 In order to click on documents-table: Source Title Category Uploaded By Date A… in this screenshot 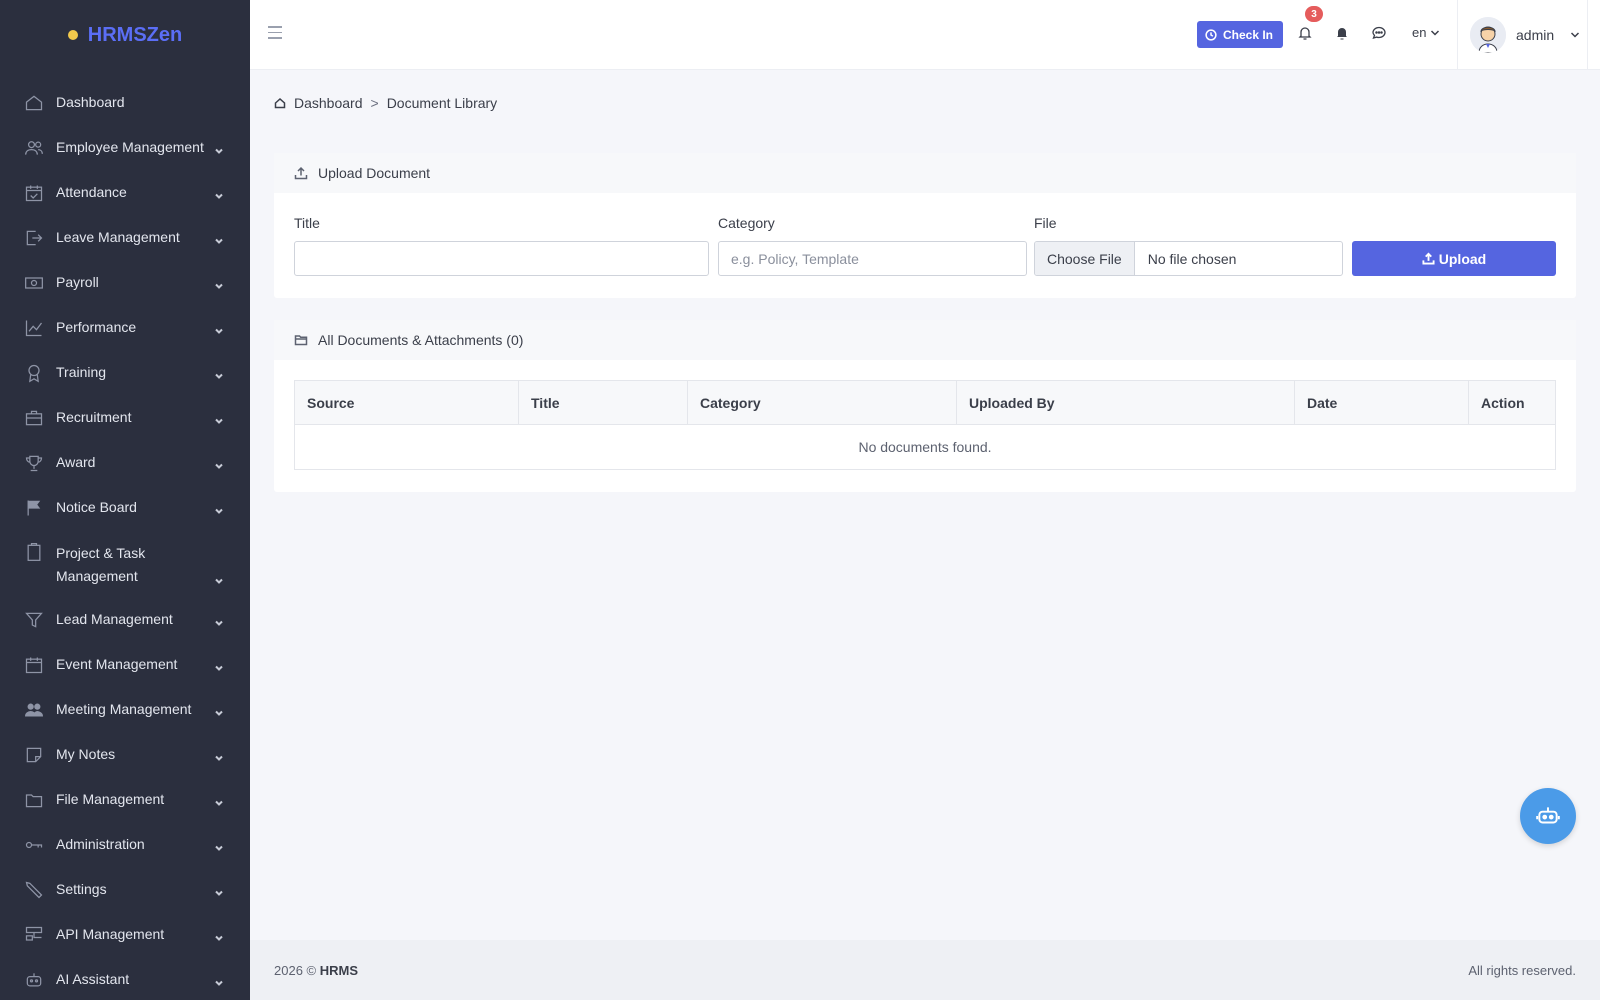, I will do `click(925, 425)`.